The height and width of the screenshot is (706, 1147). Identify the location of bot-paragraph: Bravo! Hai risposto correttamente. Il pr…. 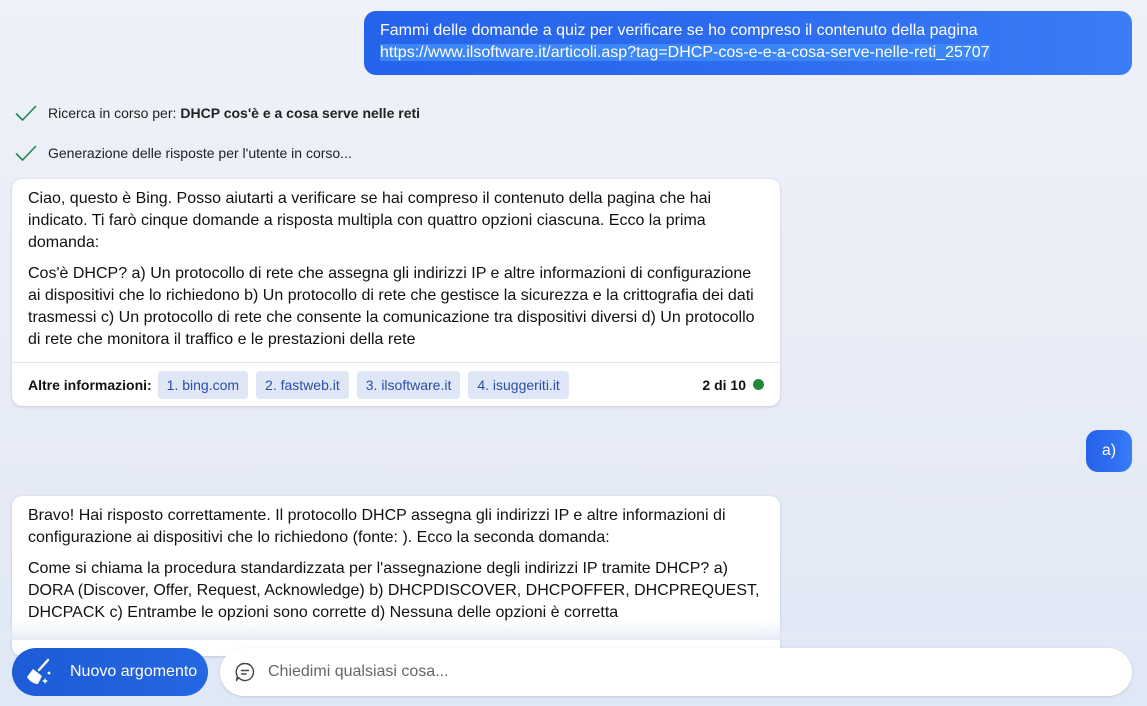
(377, 526).